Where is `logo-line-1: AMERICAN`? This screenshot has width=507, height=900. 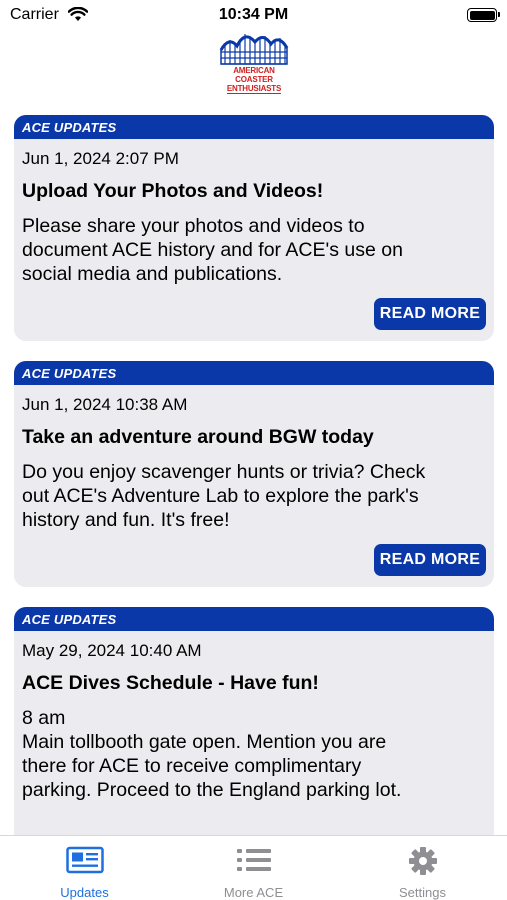 logo-line-1: AMERICAN is located at coordinates (254, 70).